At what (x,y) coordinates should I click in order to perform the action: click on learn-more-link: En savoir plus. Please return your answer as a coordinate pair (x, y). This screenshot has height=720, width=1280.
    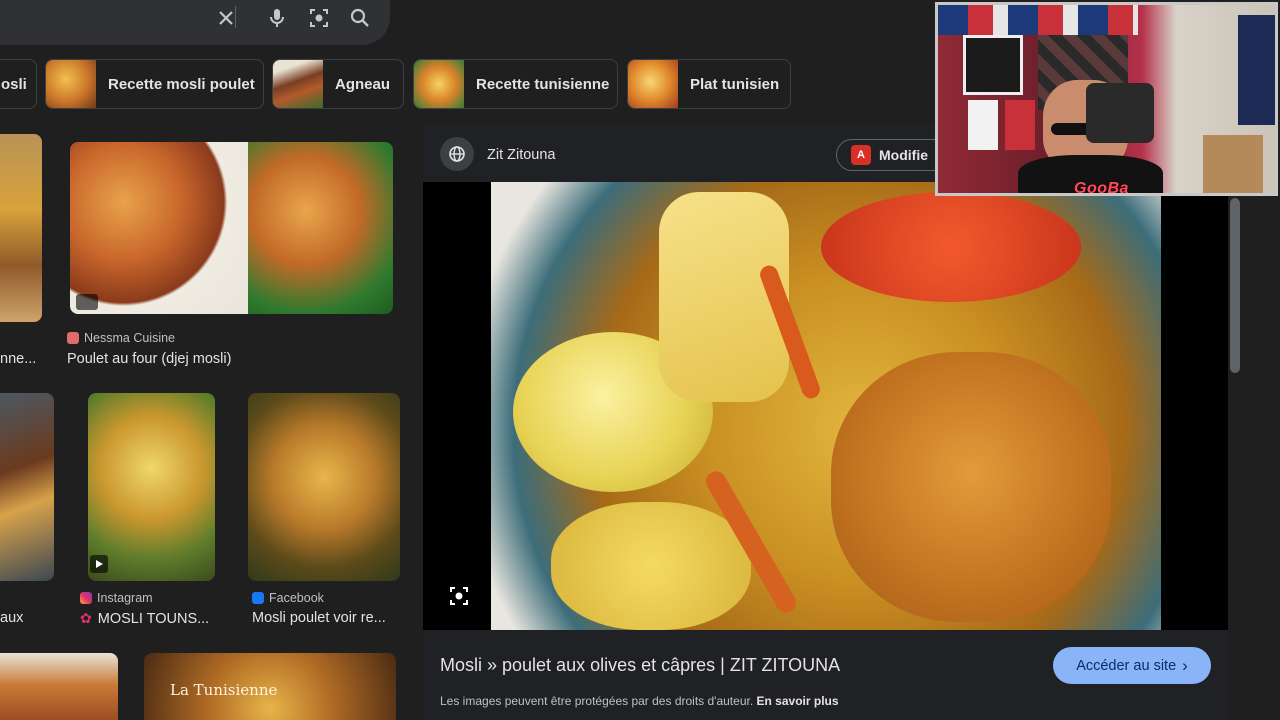
    Looking at the image, I should click on (798, 701).